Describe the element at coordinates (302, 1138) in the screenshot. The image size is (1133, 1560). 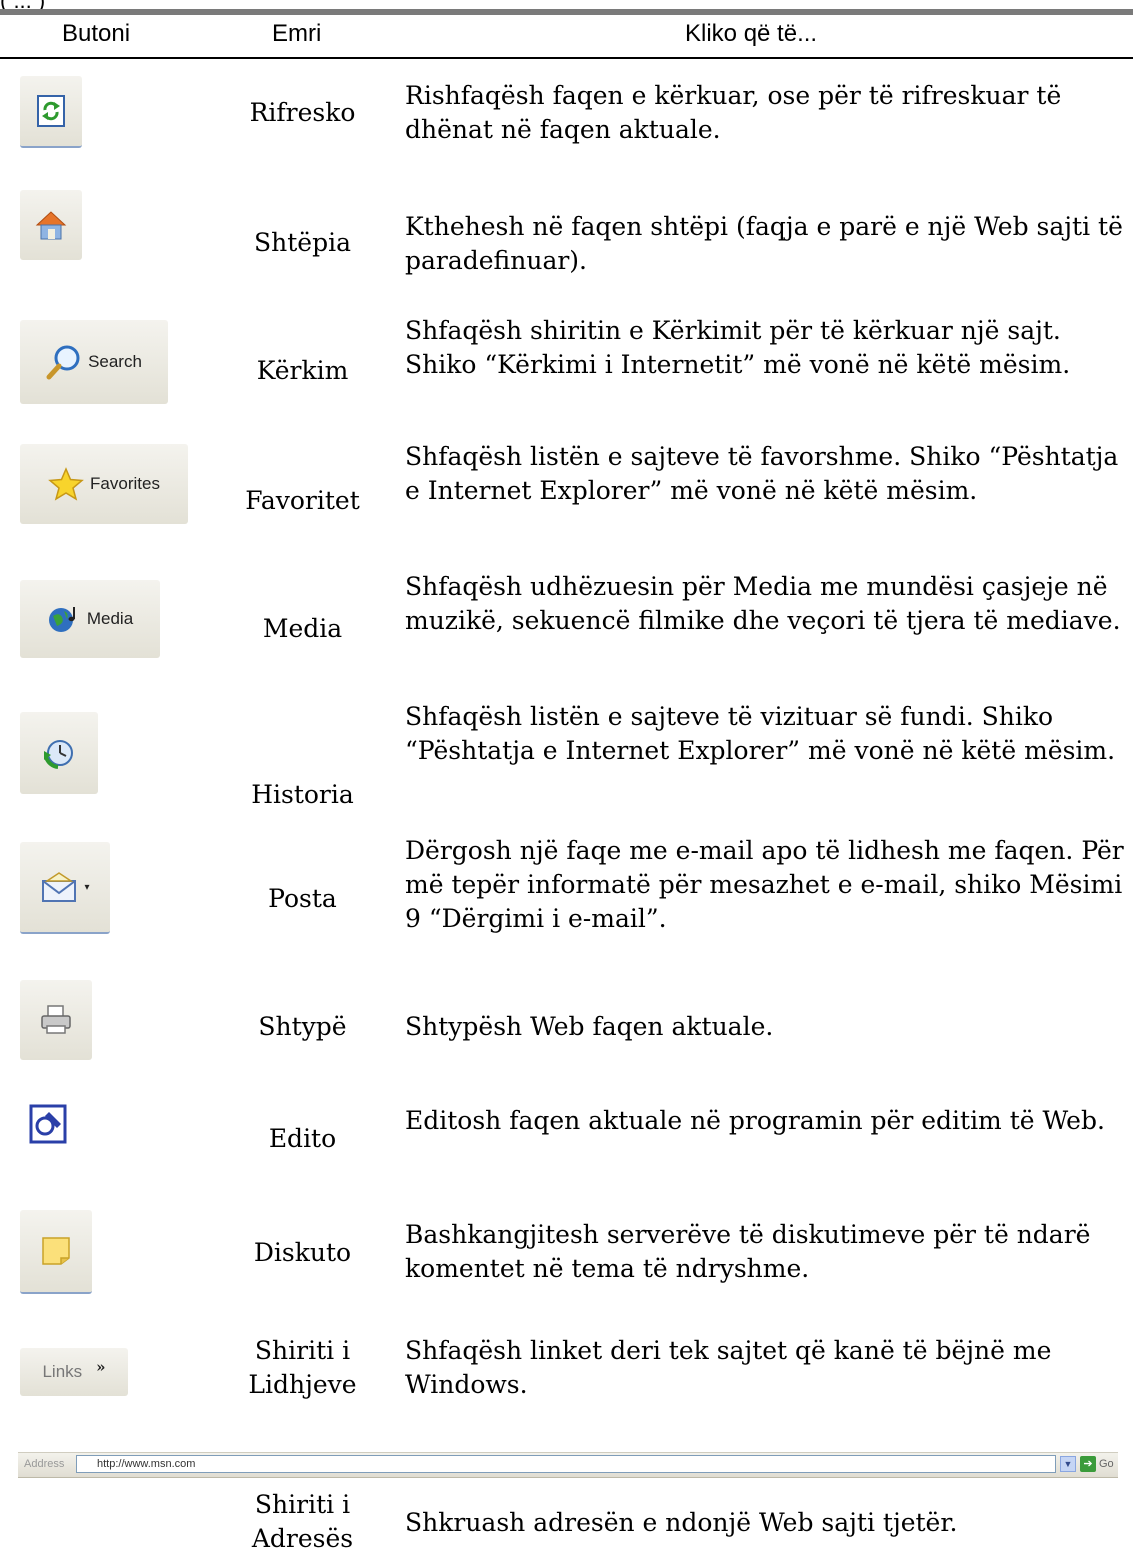
I see `row-name: Edito` at that location.